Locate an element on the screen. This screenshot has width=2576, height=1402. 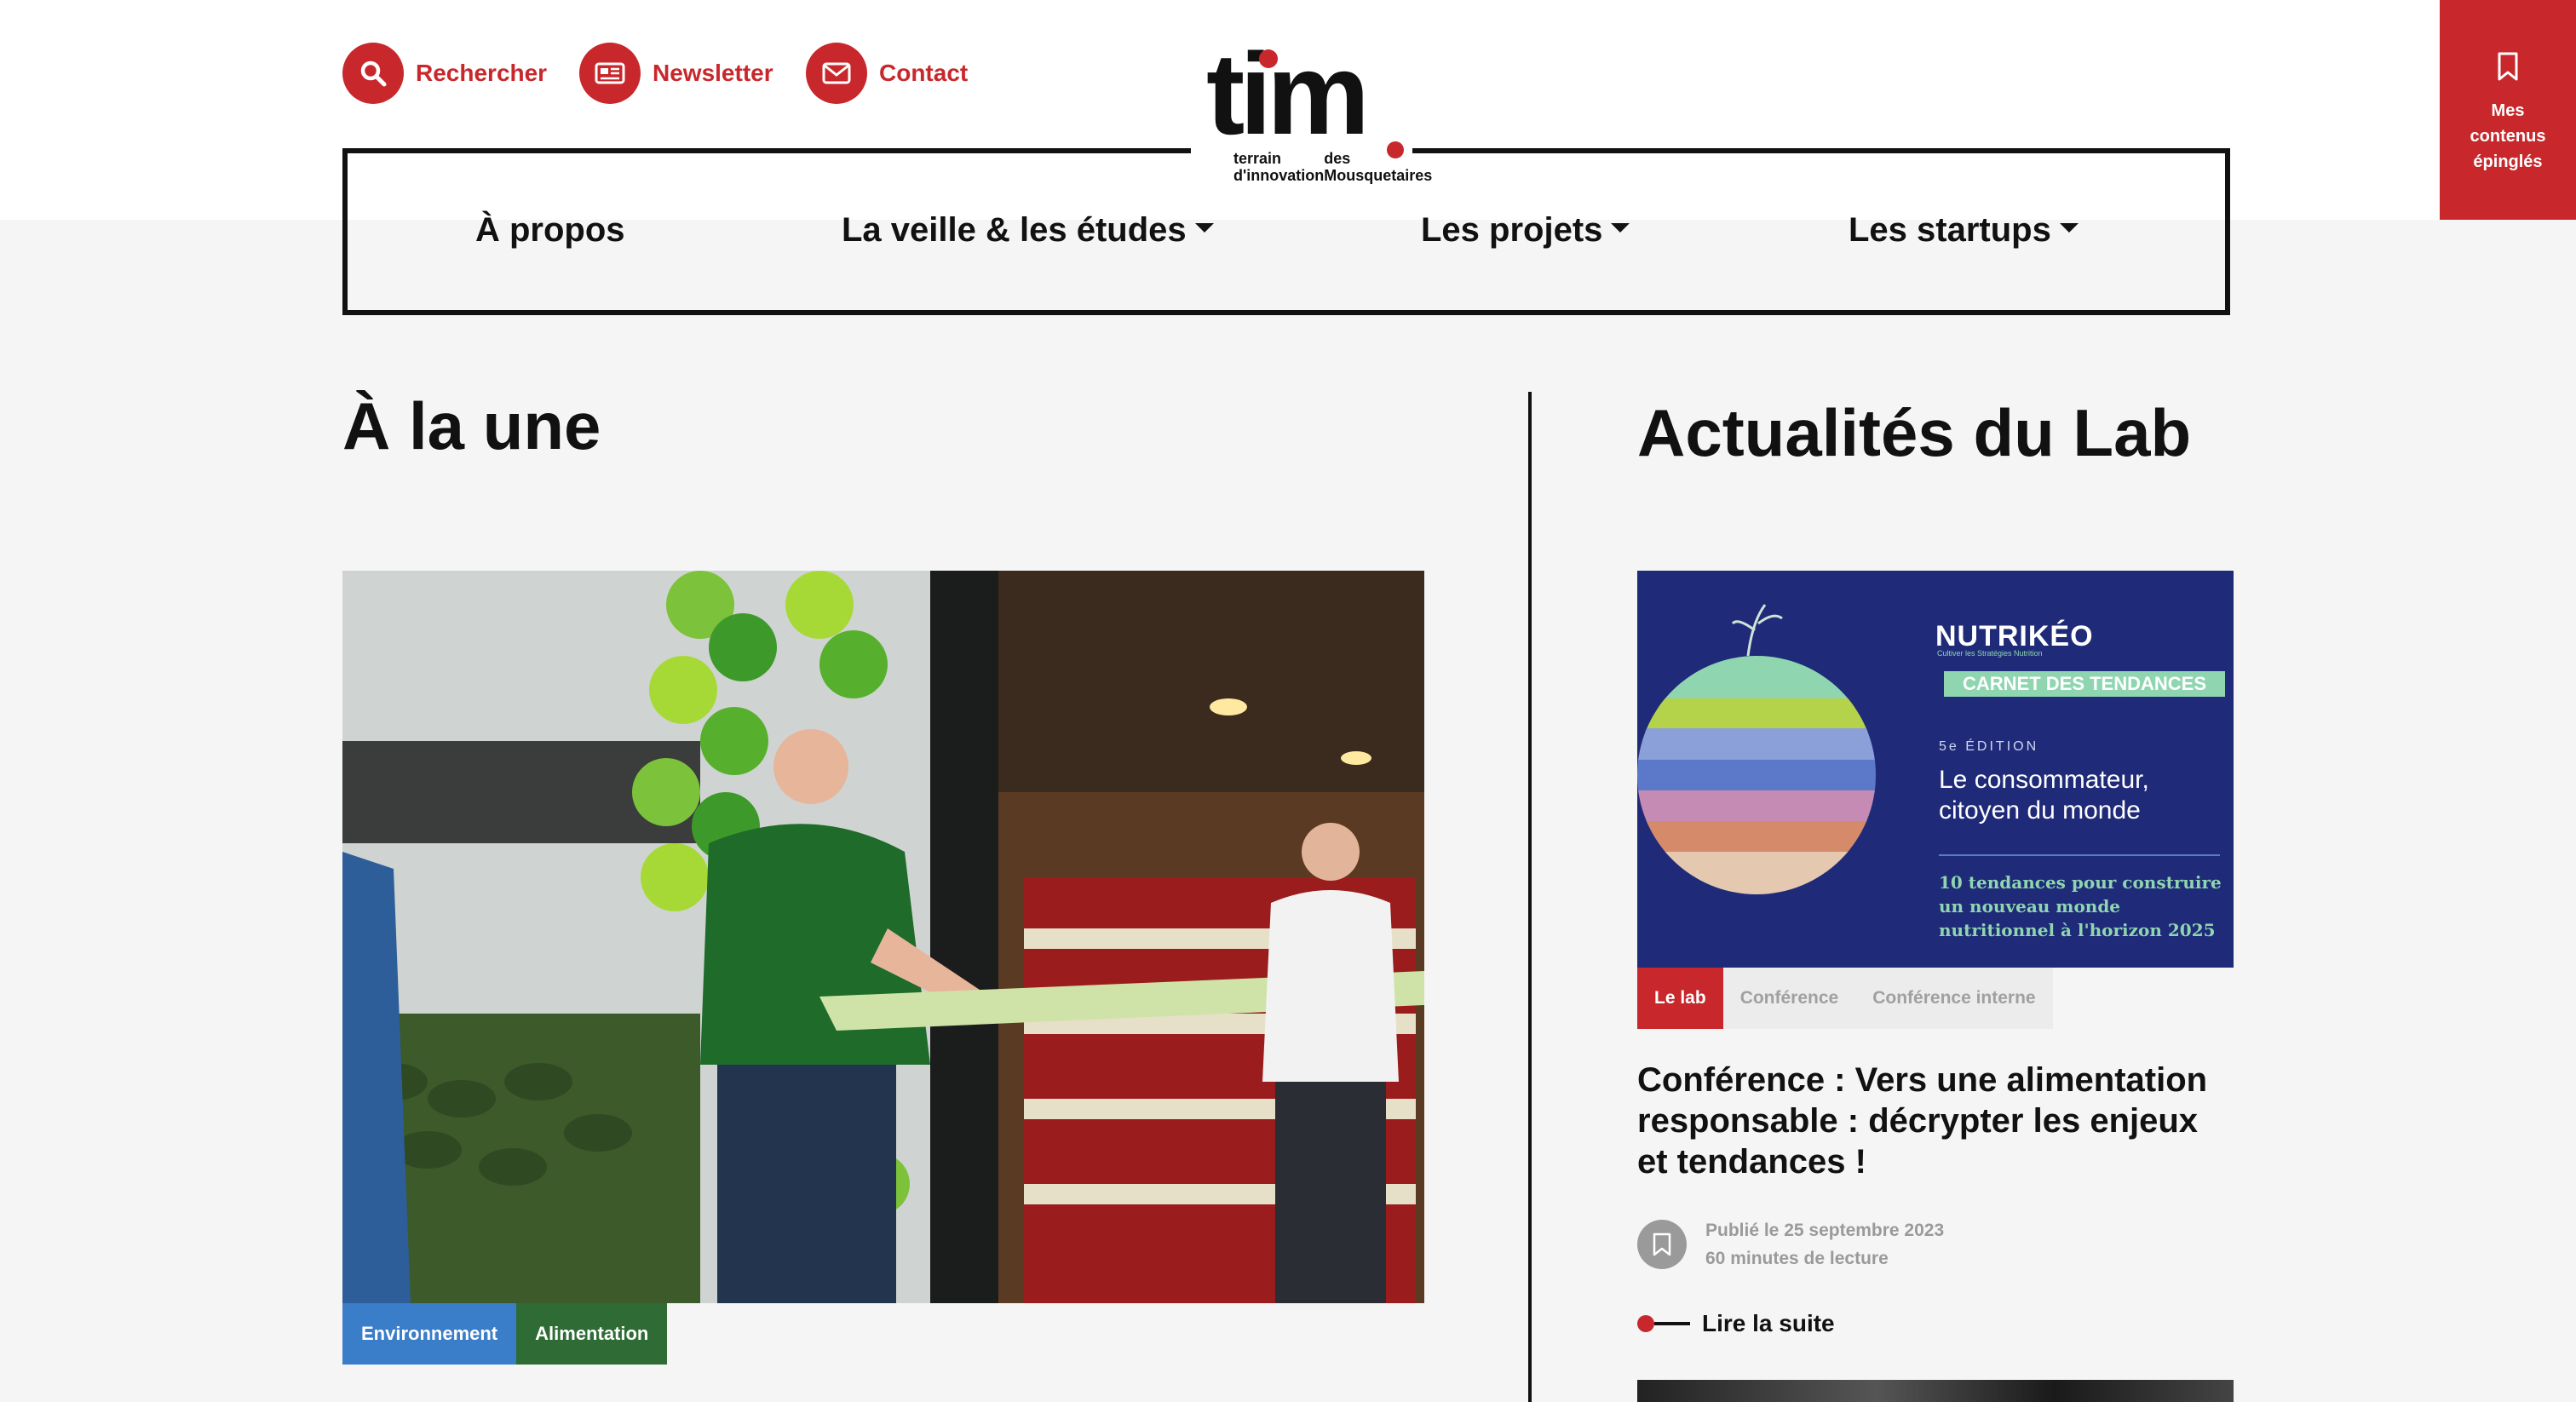
une-heading: À la une is located at coordinates (471, 425).